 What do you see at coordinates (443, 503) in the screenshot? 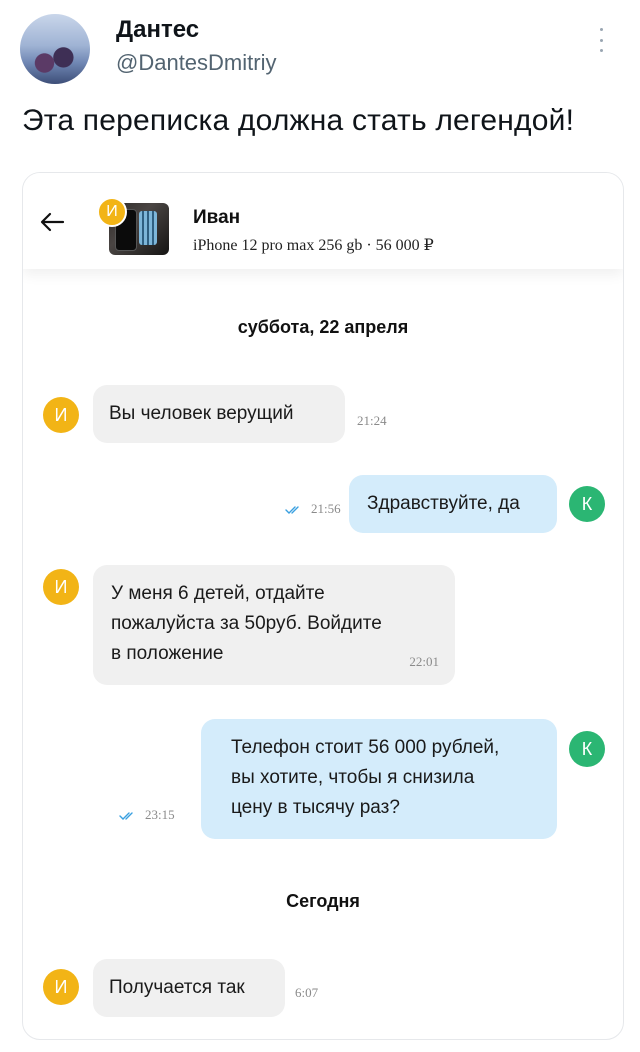
I see `message-text: Здравствуйте, да` at bounding box center [443, 503].